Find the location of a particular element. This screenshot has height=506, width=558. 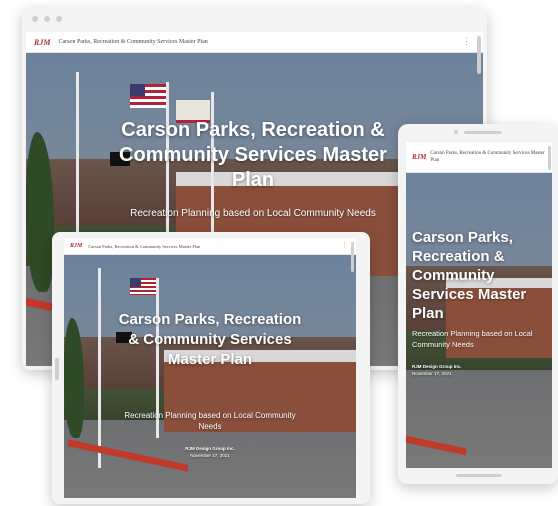

tablet-home-indicator is located at coordinates (57, 369).